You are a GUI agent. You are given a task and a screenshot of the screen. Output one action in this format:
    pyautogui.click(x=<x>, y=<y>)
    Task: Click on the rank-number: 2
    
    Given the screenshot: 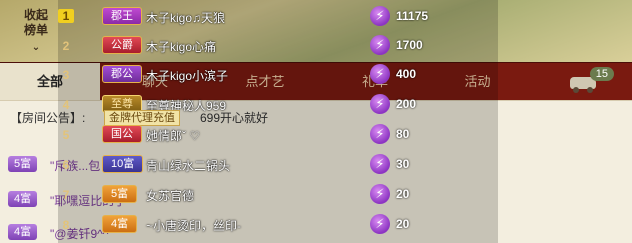 What is the action you would take?
    pyautogui.click(x=66, y=46)
    